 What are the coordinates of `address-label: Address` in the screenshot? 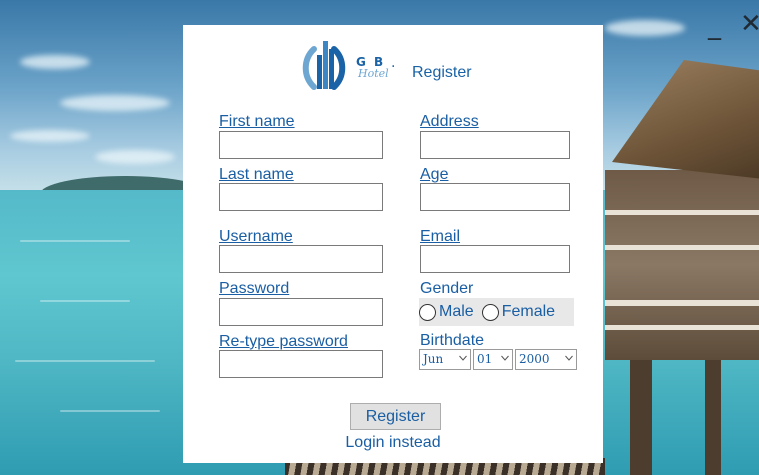 It's located at (449, 121).